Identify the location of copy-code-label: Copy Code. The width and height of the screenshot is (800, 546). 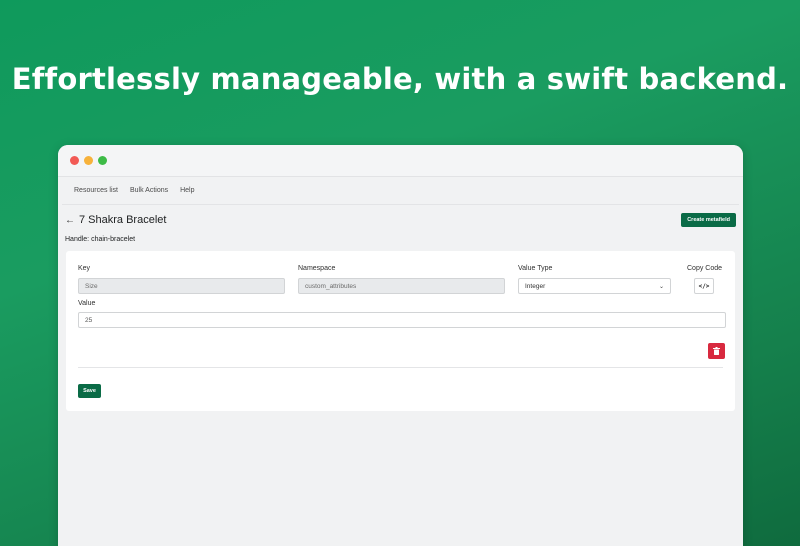
(705, 268).